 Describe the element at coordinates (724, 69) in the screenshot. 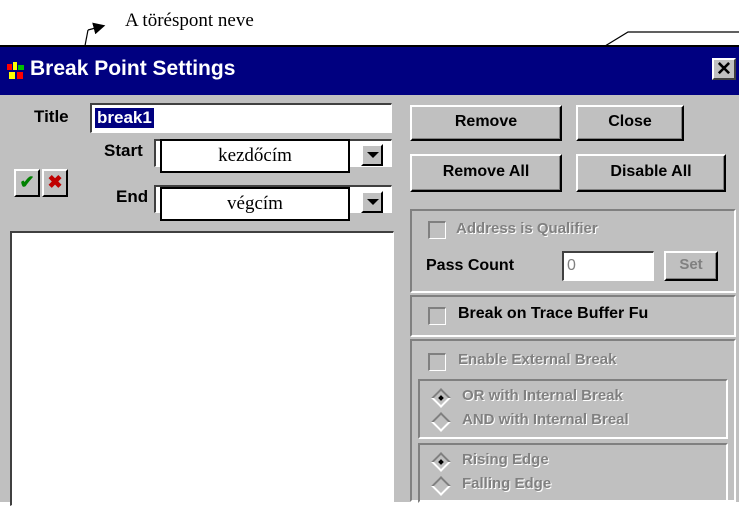

I see `close-window-icon: ✕` at that location.